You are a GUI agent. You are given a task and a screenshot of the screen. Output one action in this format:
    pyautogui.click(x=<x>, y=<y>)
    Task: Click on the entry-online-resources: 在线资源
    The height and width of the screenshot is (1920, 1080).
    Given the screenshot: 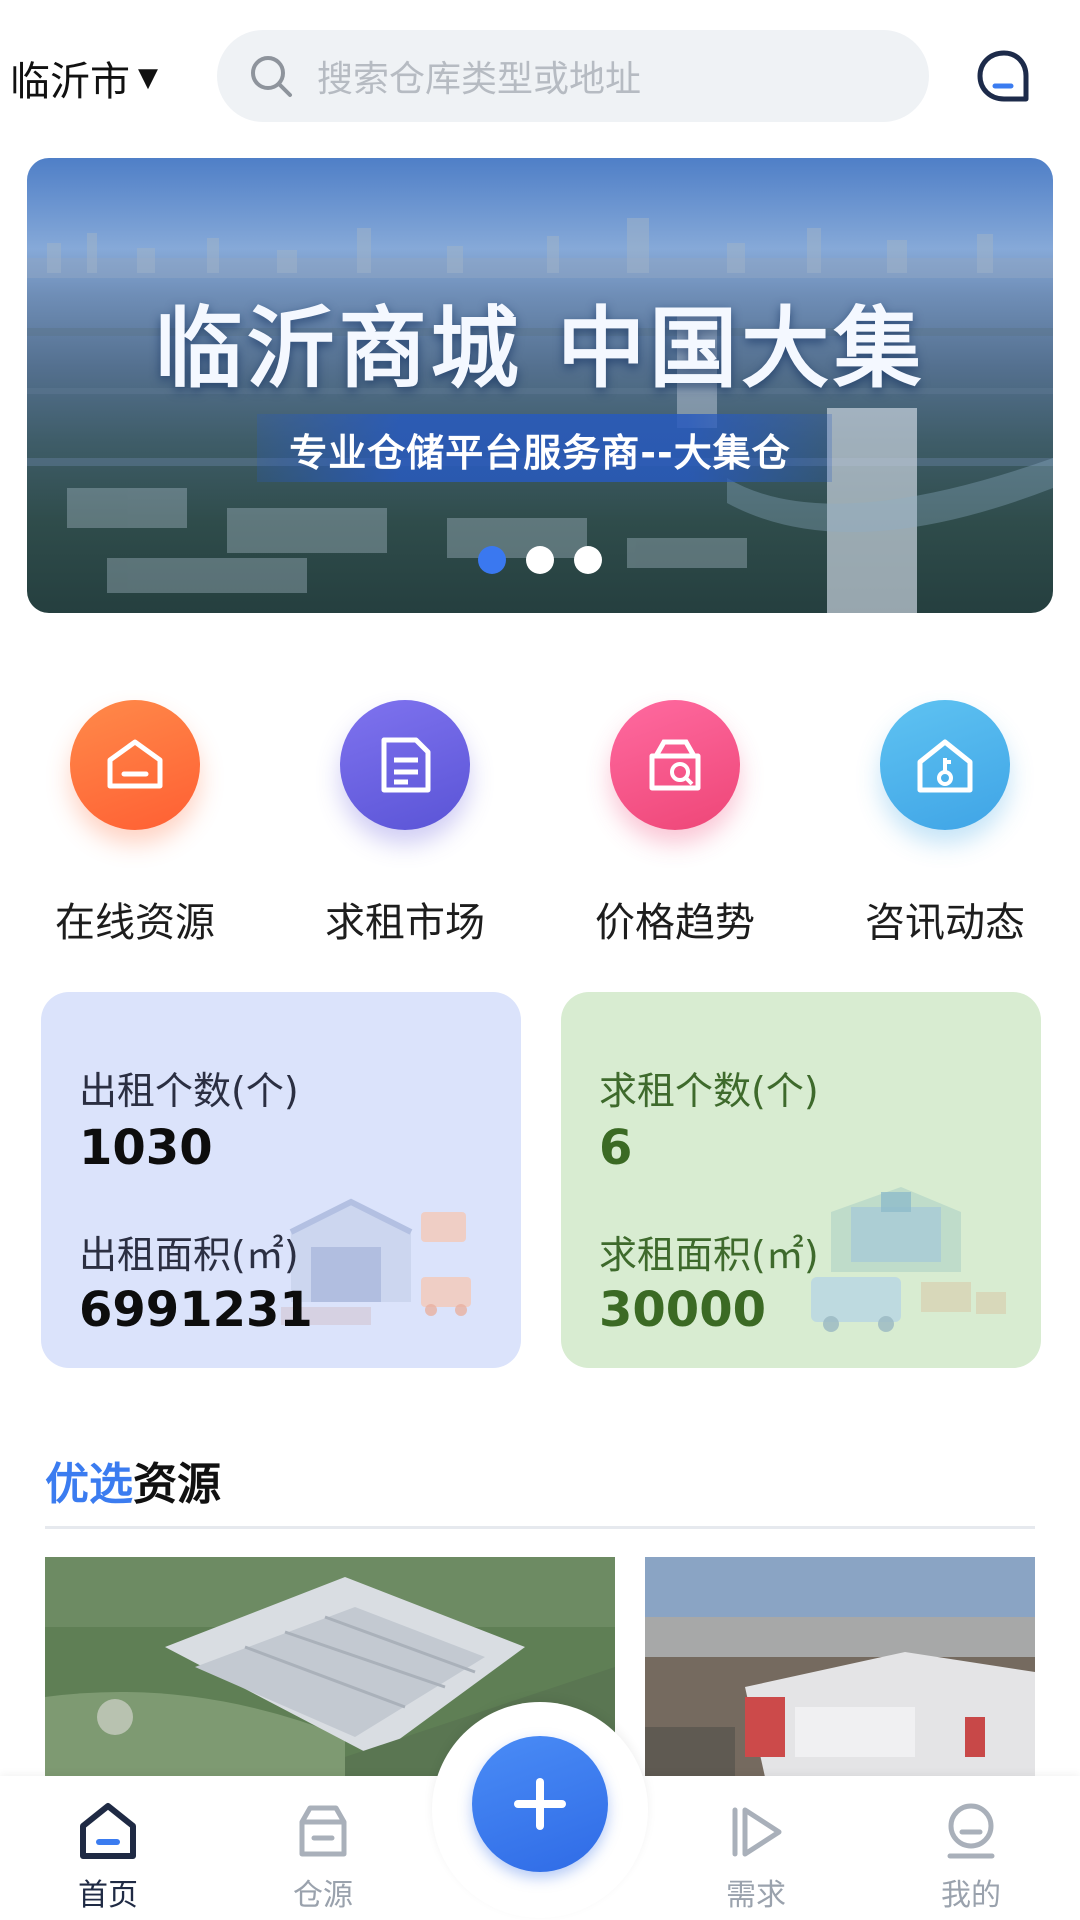 What is the action you would take?
    pyautogui.click(x=135, y=824)
    